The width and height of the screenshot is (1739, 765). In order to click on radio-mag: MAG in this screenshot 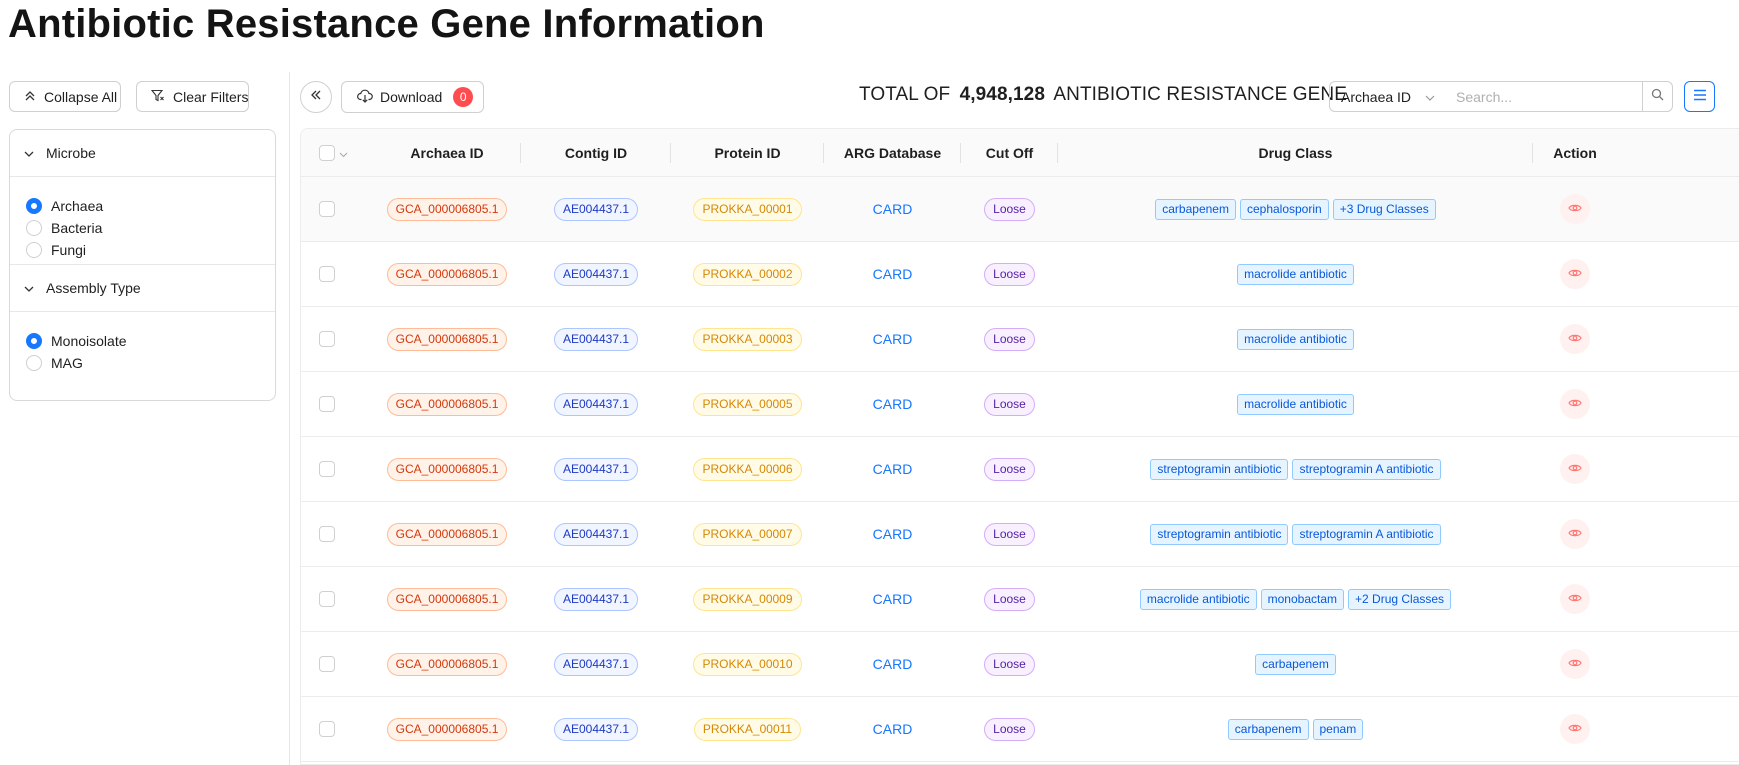, I will do `click(150, 363)`.